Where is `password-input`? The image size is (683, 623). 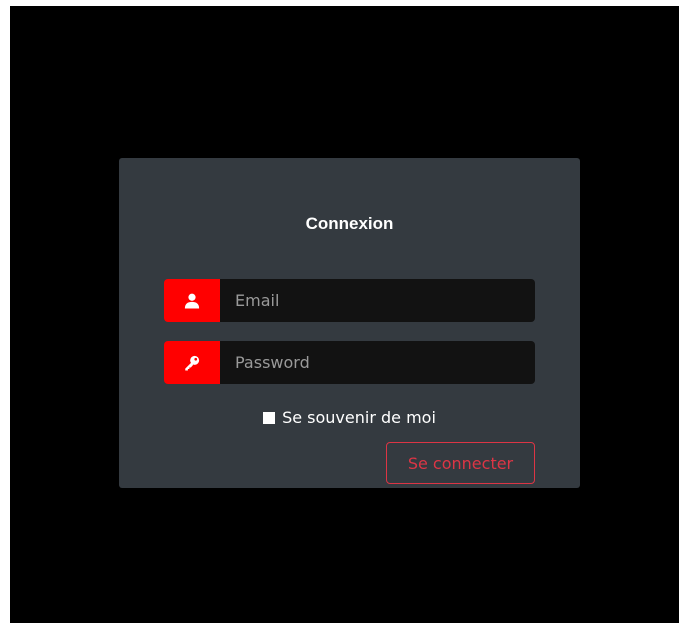
password-input is located at coordinates (377, 362).